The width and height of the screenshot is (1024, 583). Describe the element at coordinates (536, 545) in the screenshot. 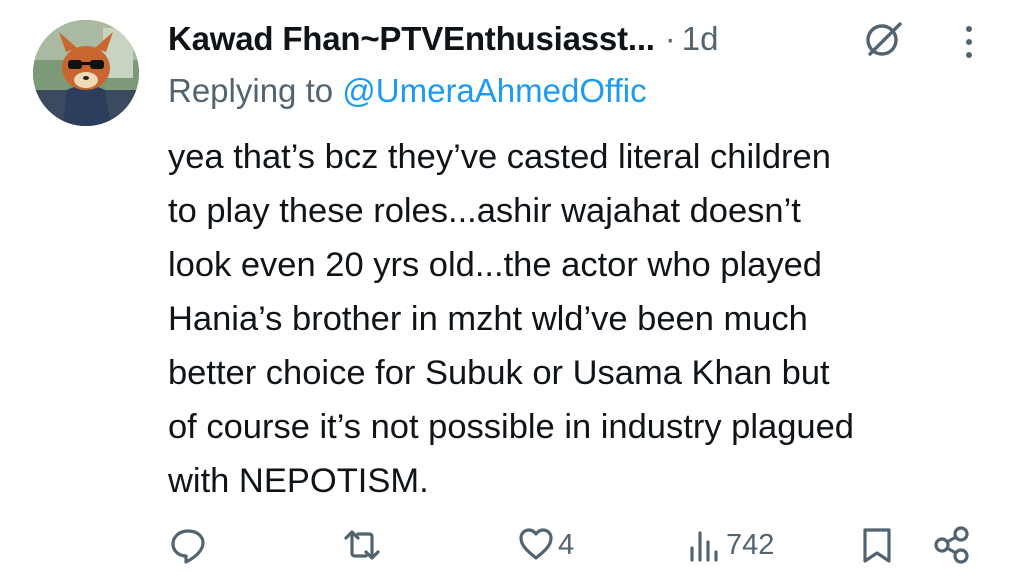

I see `heart-icon` at that location.